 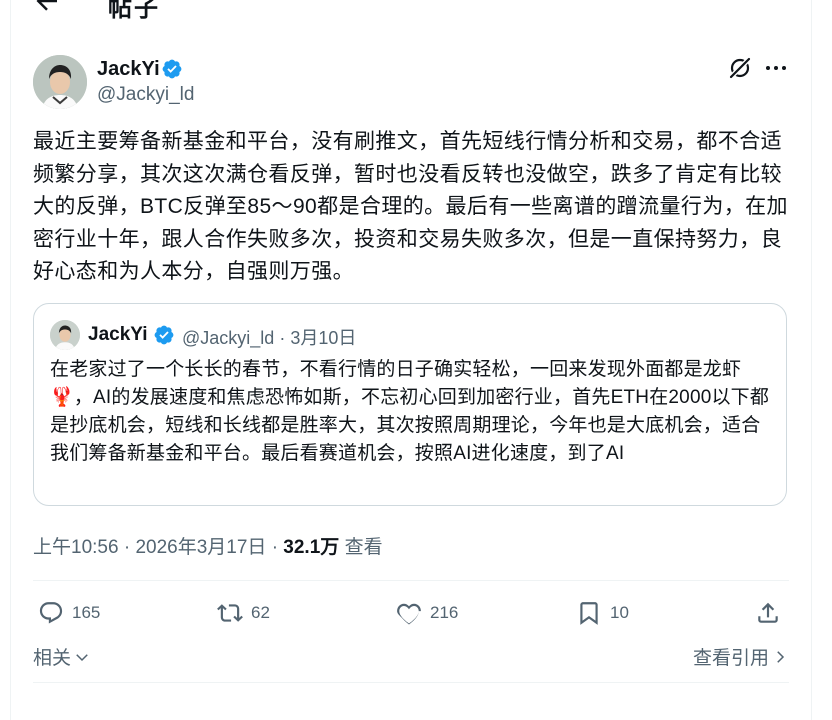 What do you see at coordinates (118, 334) in the screenshot?
I see `quoted-author-name: JackYi` at bounding box center [118, 334].